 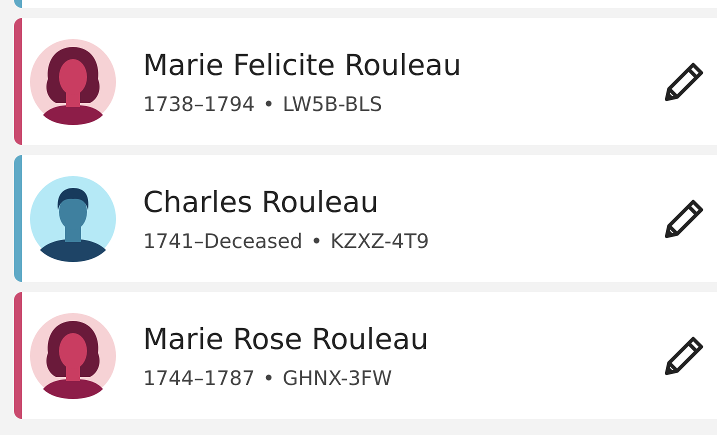 I want to click on person-name: Charles Rouleau, so click(x=261, y=201).